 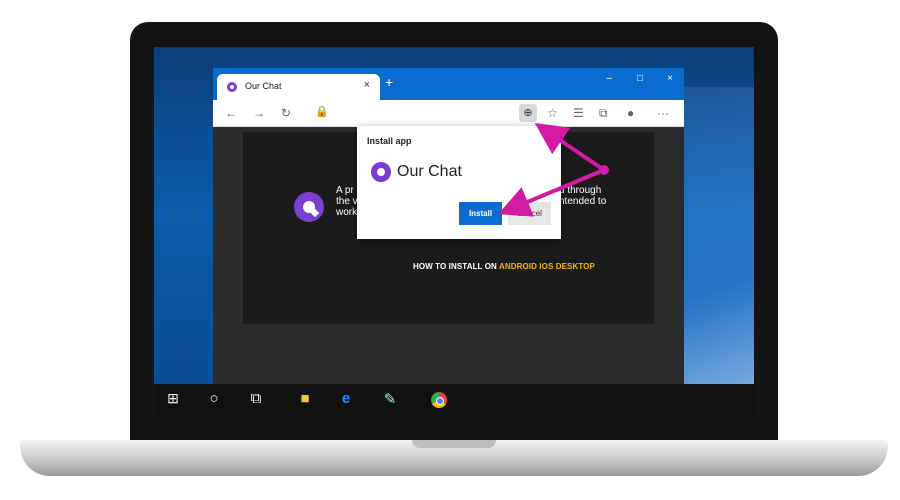 What do you see at coordinates (583, 196) in the screenshot?
I see `app-description-right: d through ntended to` at bounding box center [583, 196].